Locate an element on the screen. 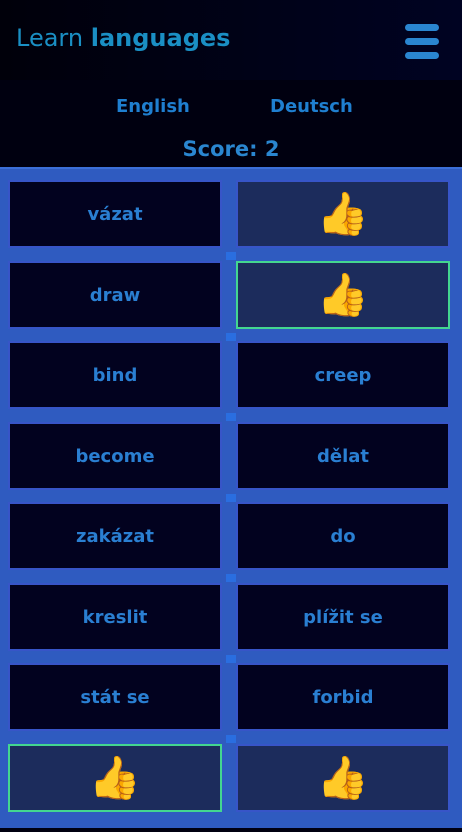  logo-word-languages: languages is located at coordinates (160, 38).